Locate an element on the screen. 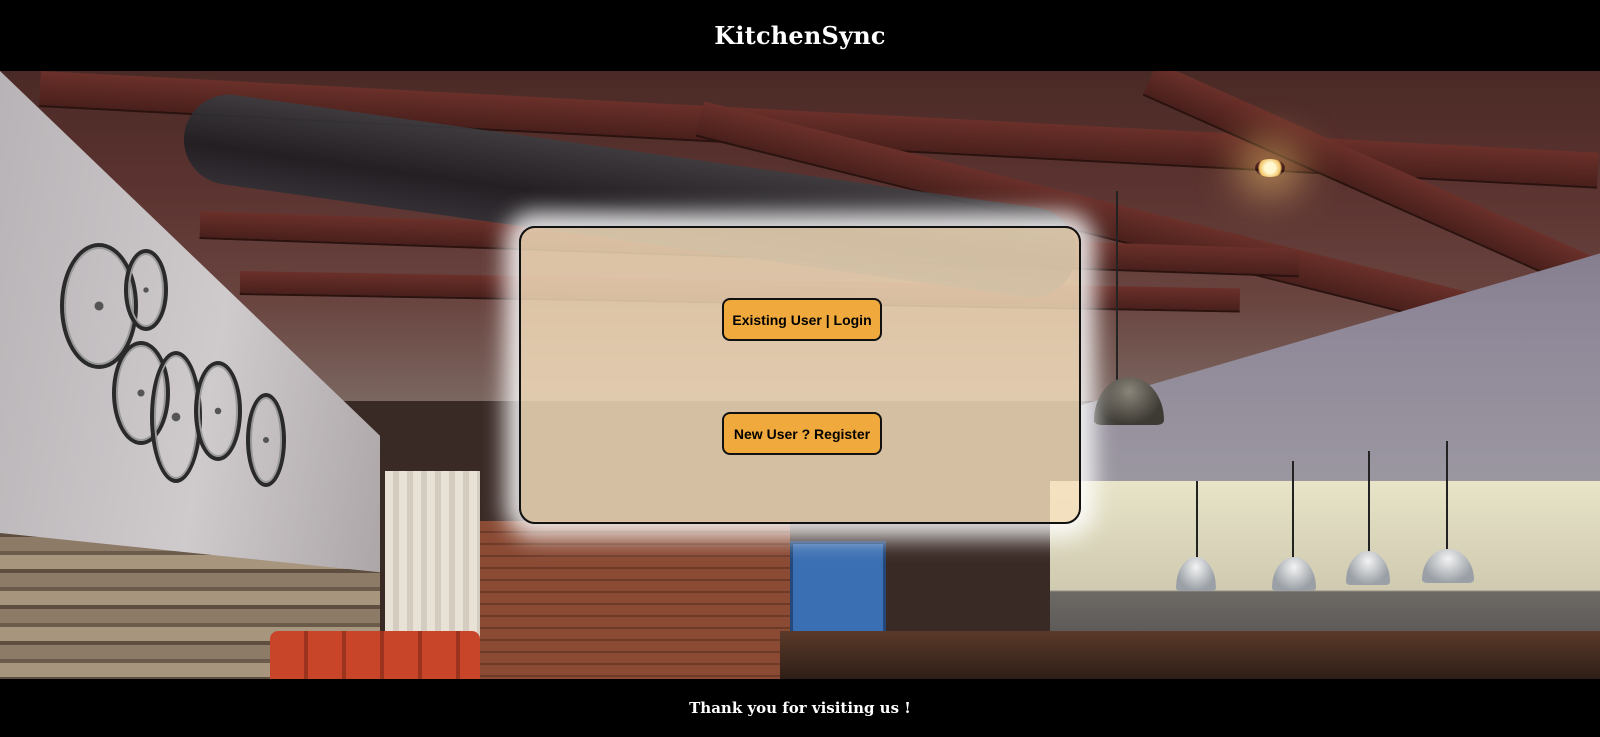 The image size is (1600, 737). login-button: Existing User | Login is located at coordinates (802, 319).